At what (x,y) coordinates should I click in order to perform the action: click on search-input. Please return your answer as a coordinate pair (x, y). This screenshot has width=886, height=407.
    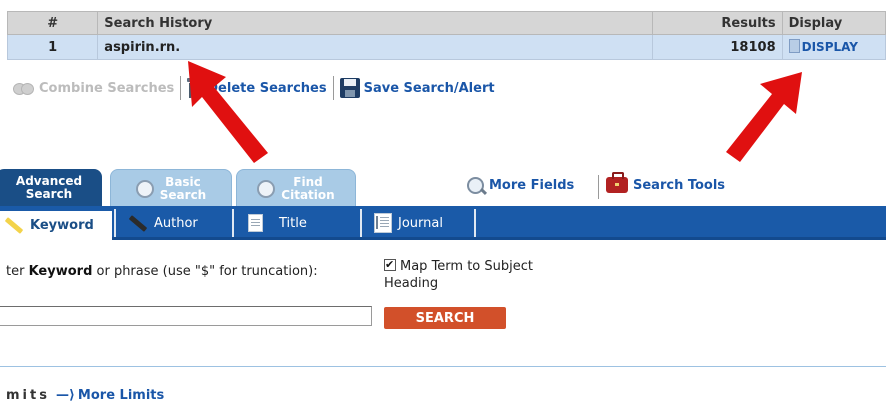
    Looking at the image, I should click on (186, 316).